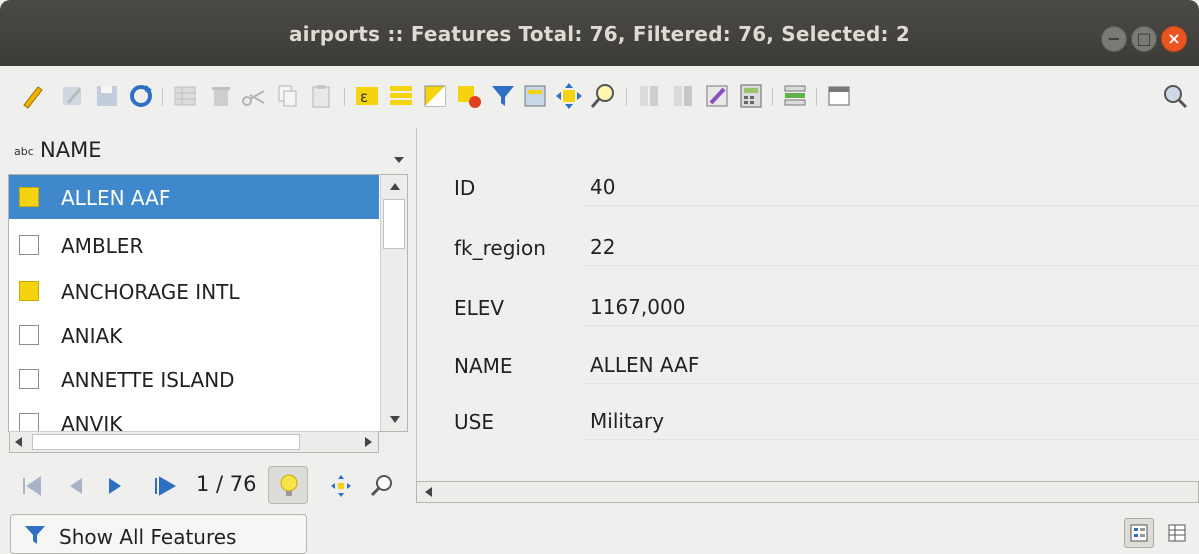 The width and height of the screenshot is (1199, 554). Describe the element at coordinates (102, 246) in the screenshot. I see `list-item-label: AMBLER` at that location.